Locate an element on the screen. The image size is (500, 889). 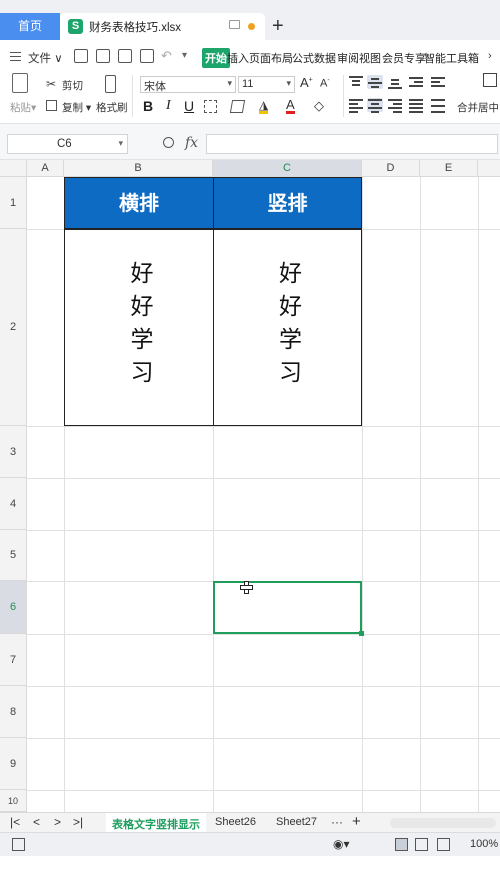
row-header-2: 2 is located at coordinates (13, 327).